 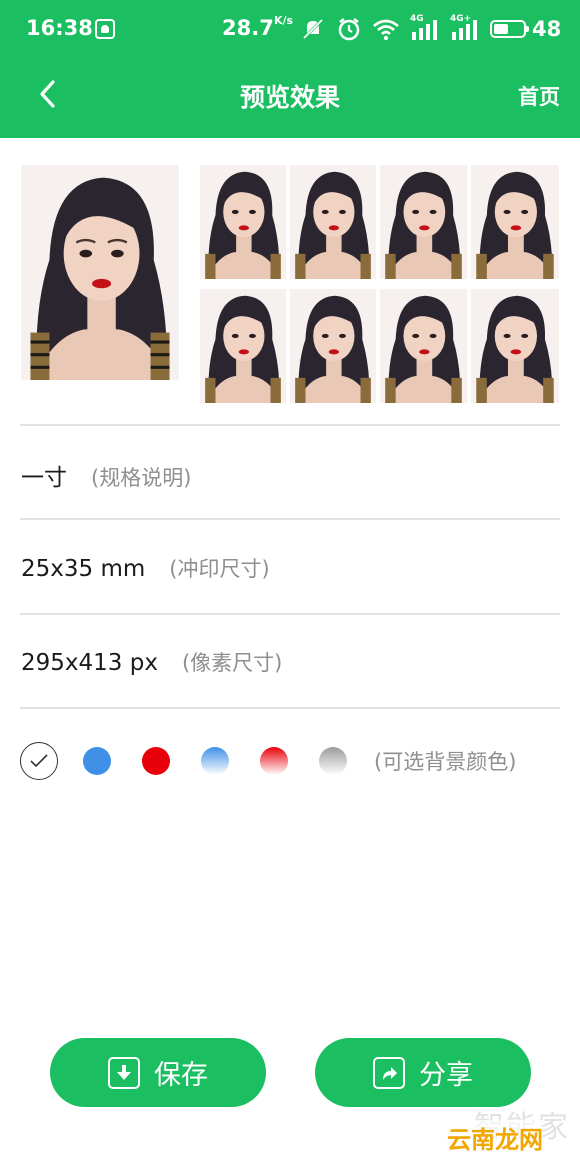 I want to click on pixel-size-row: 295x413 px (像素尺寸), so click(x=151, y=662).